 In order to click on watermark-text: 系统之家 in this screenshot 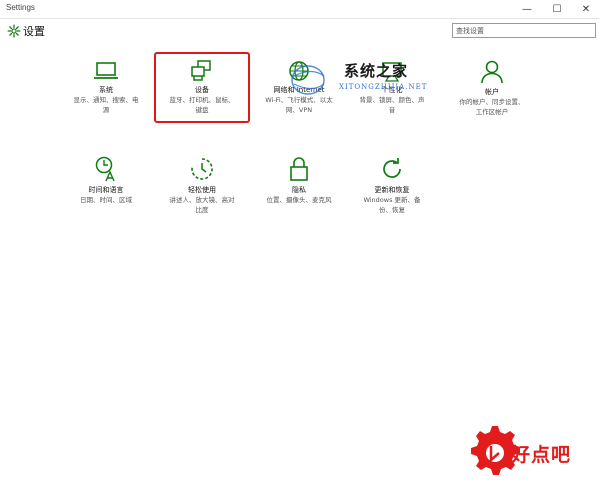, I will do `click(376, 71)`.